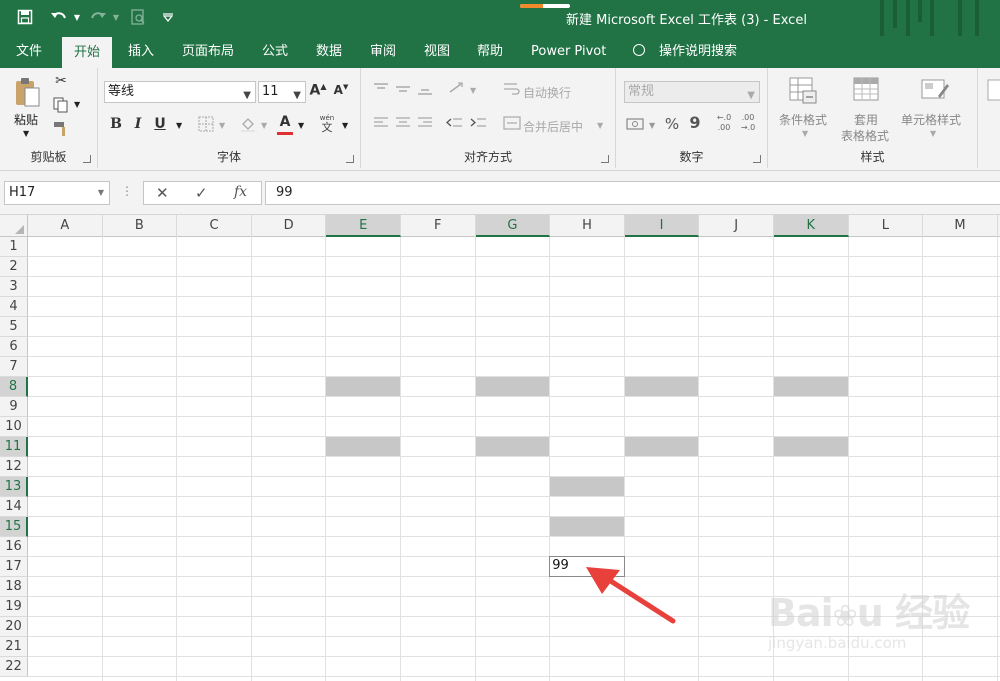  I want to click on tab-home: 开始, so click(87, 52).